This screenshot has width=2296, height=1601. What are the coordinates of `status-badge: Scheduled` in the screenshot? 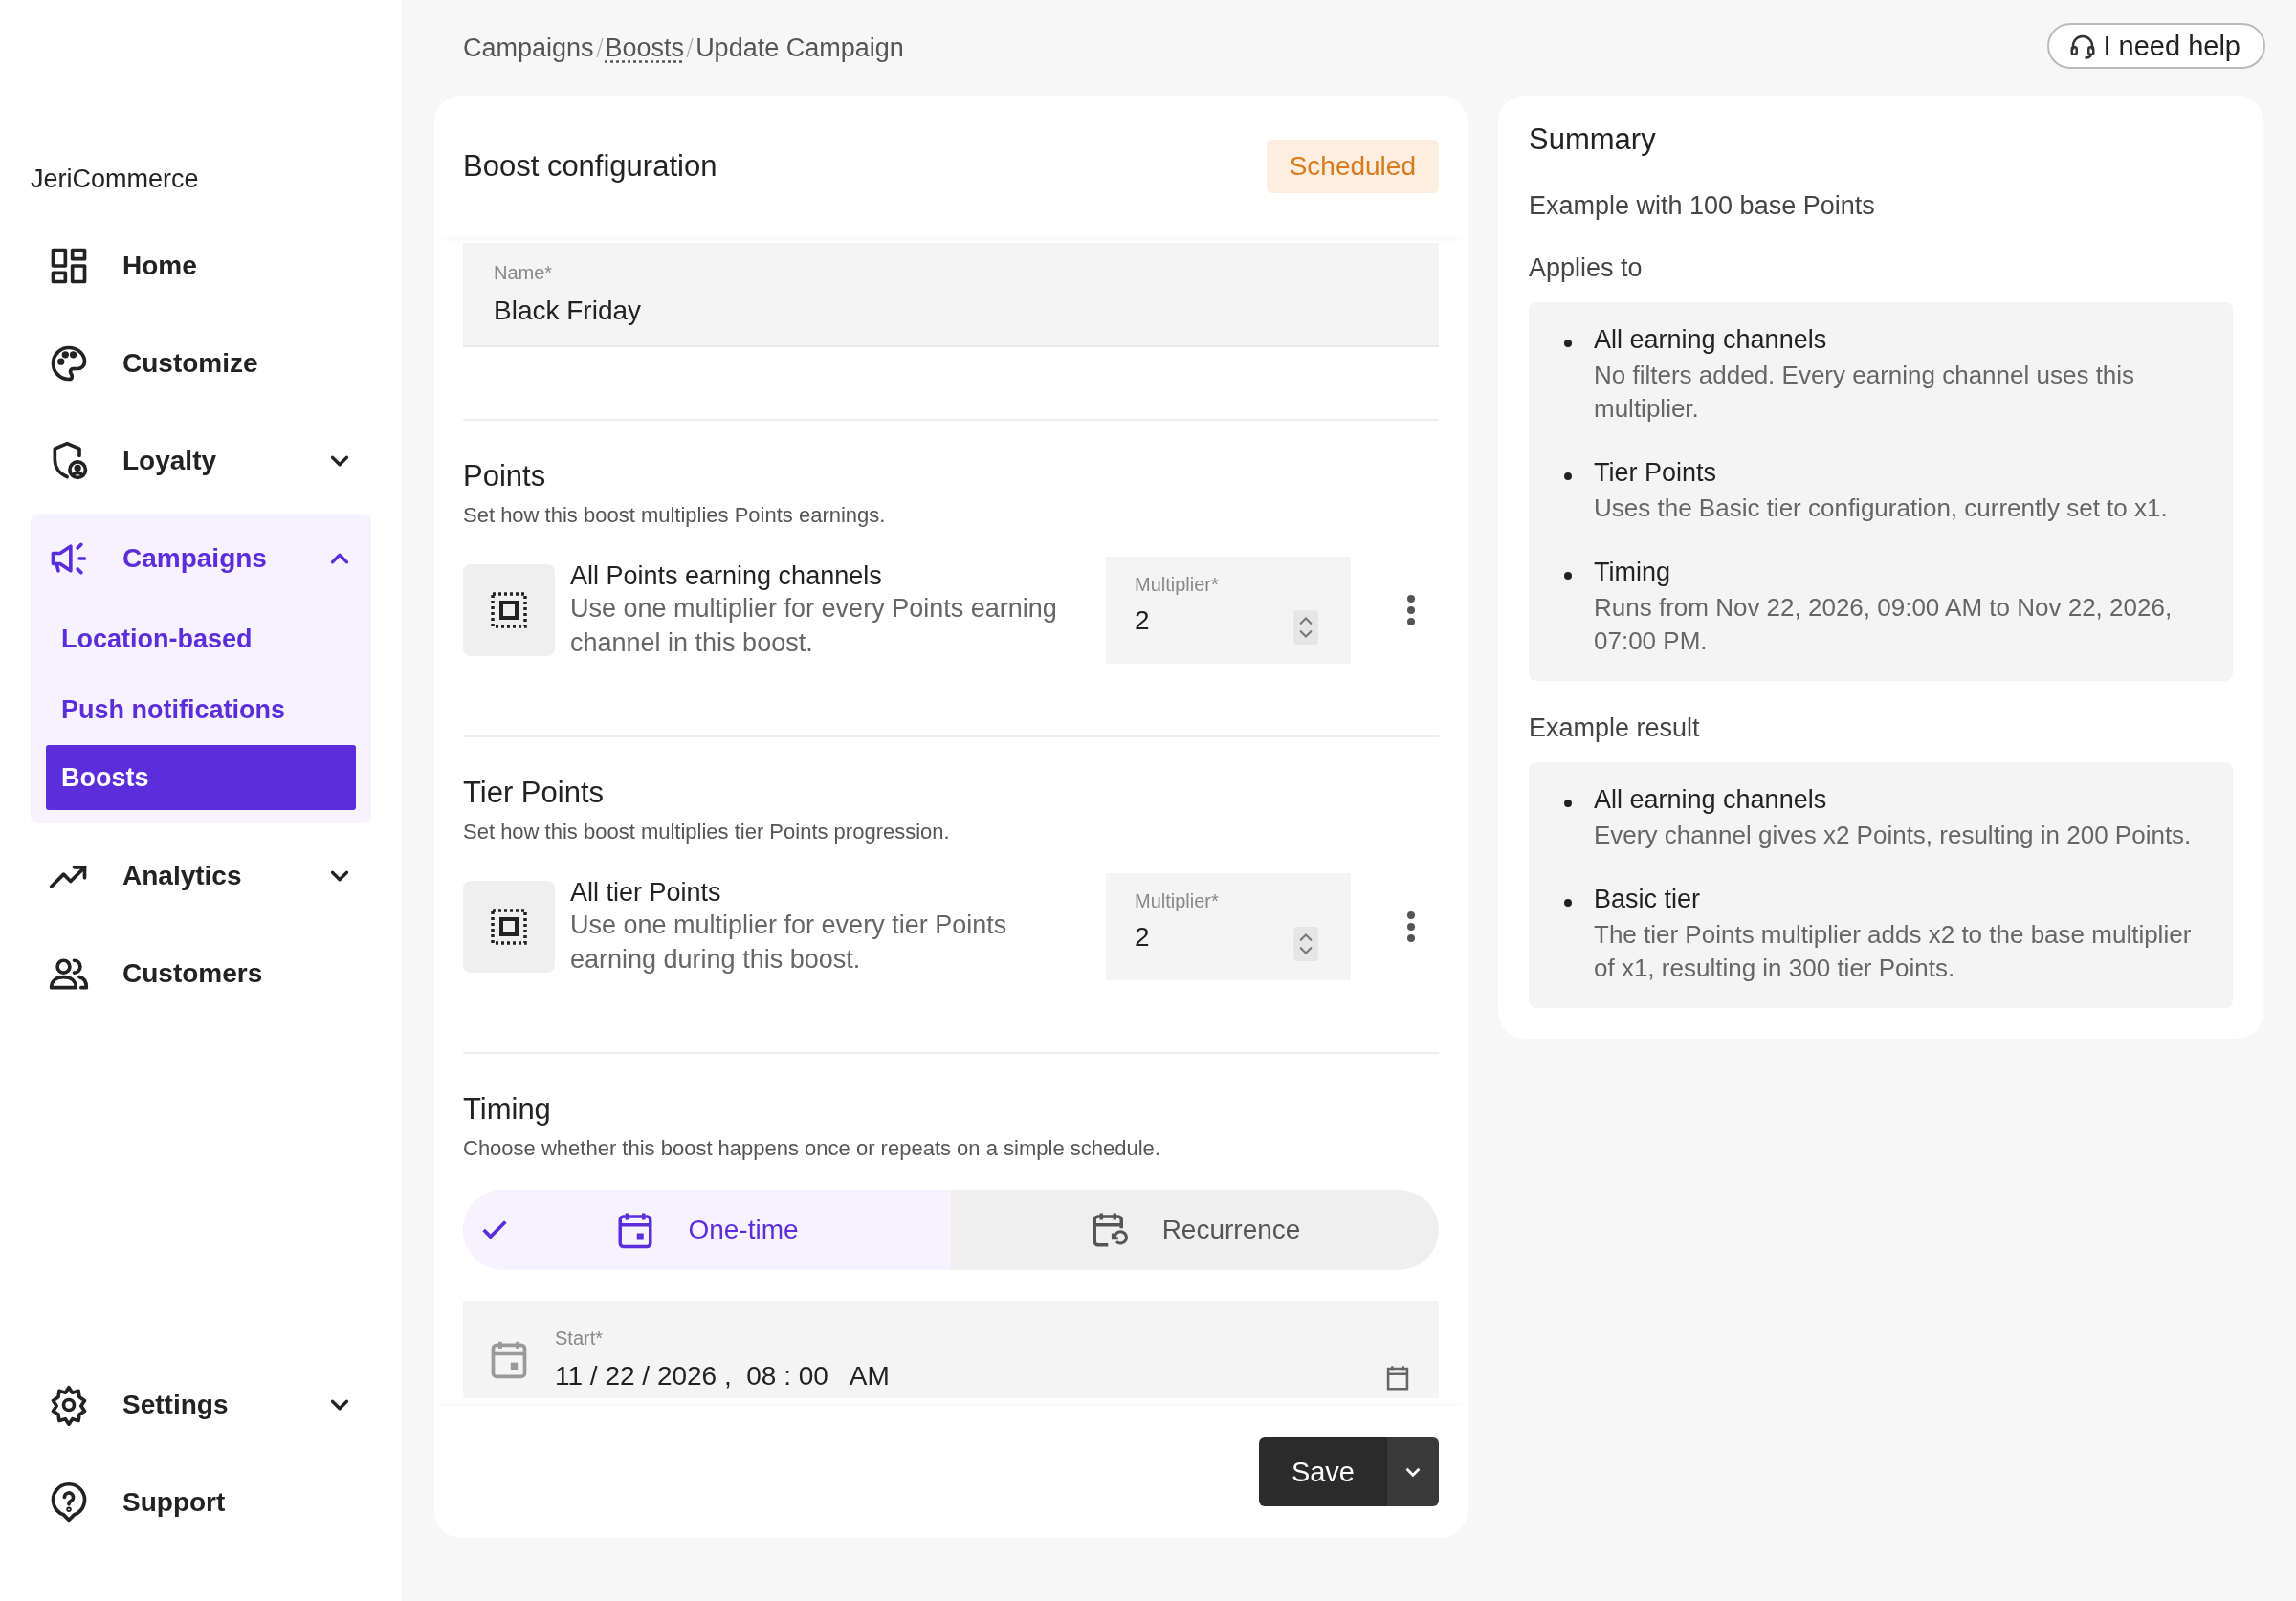 It's located at (1352, 167).